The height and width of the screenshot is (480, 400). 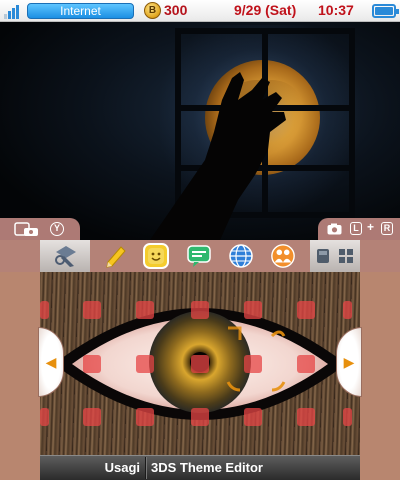 I want to click on arrow-left-icon: ◀, so click(x=51, y=361).